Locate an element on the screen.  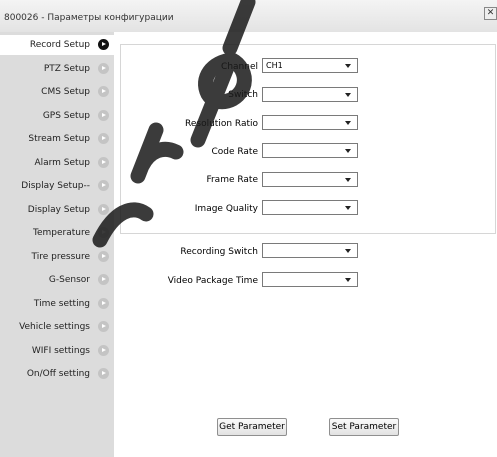
sidebar-item-label: Alarm Setup is located at coordinates (62, 163).